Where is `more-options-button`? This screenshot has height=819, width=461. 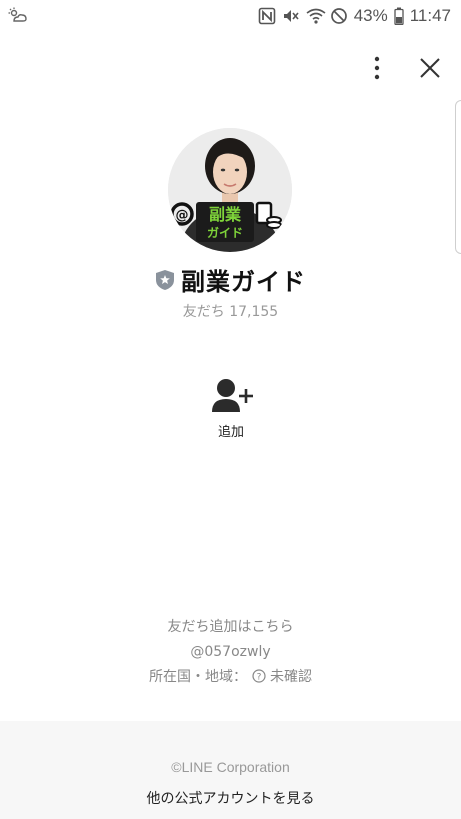 more-options-button is located at coordinates (377, 68).